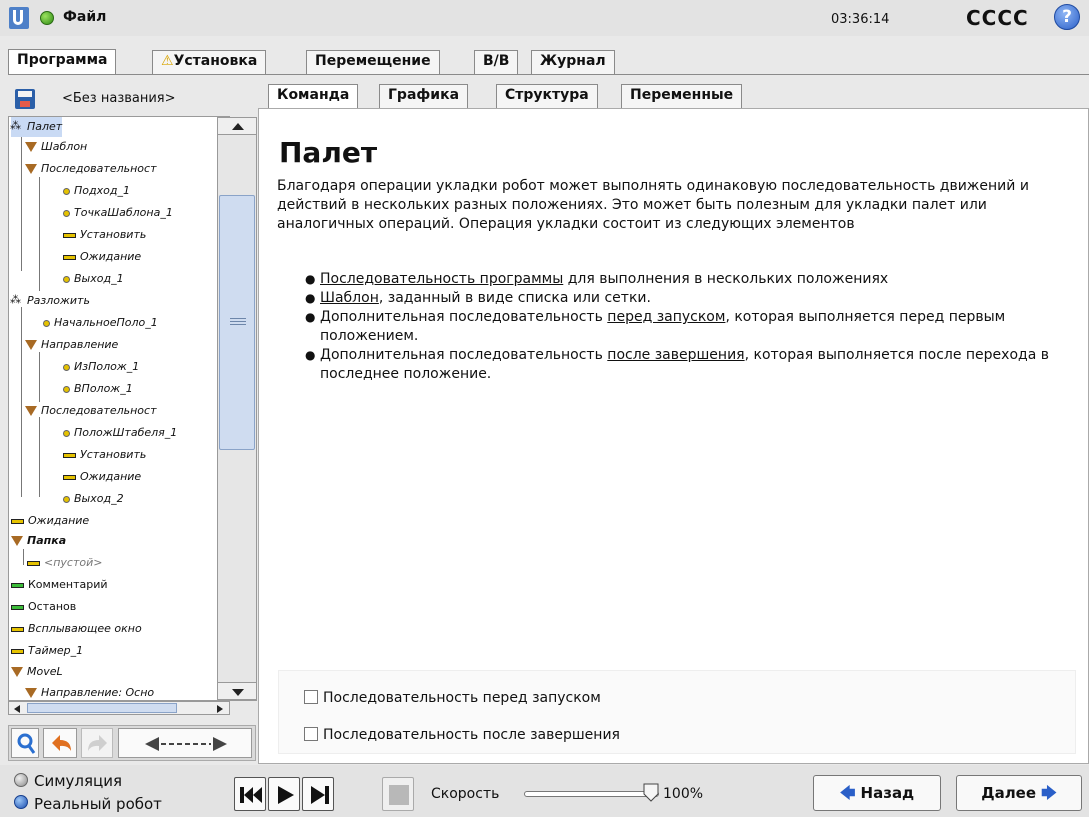  I want to click on simulation-radio, so click(21, 780).